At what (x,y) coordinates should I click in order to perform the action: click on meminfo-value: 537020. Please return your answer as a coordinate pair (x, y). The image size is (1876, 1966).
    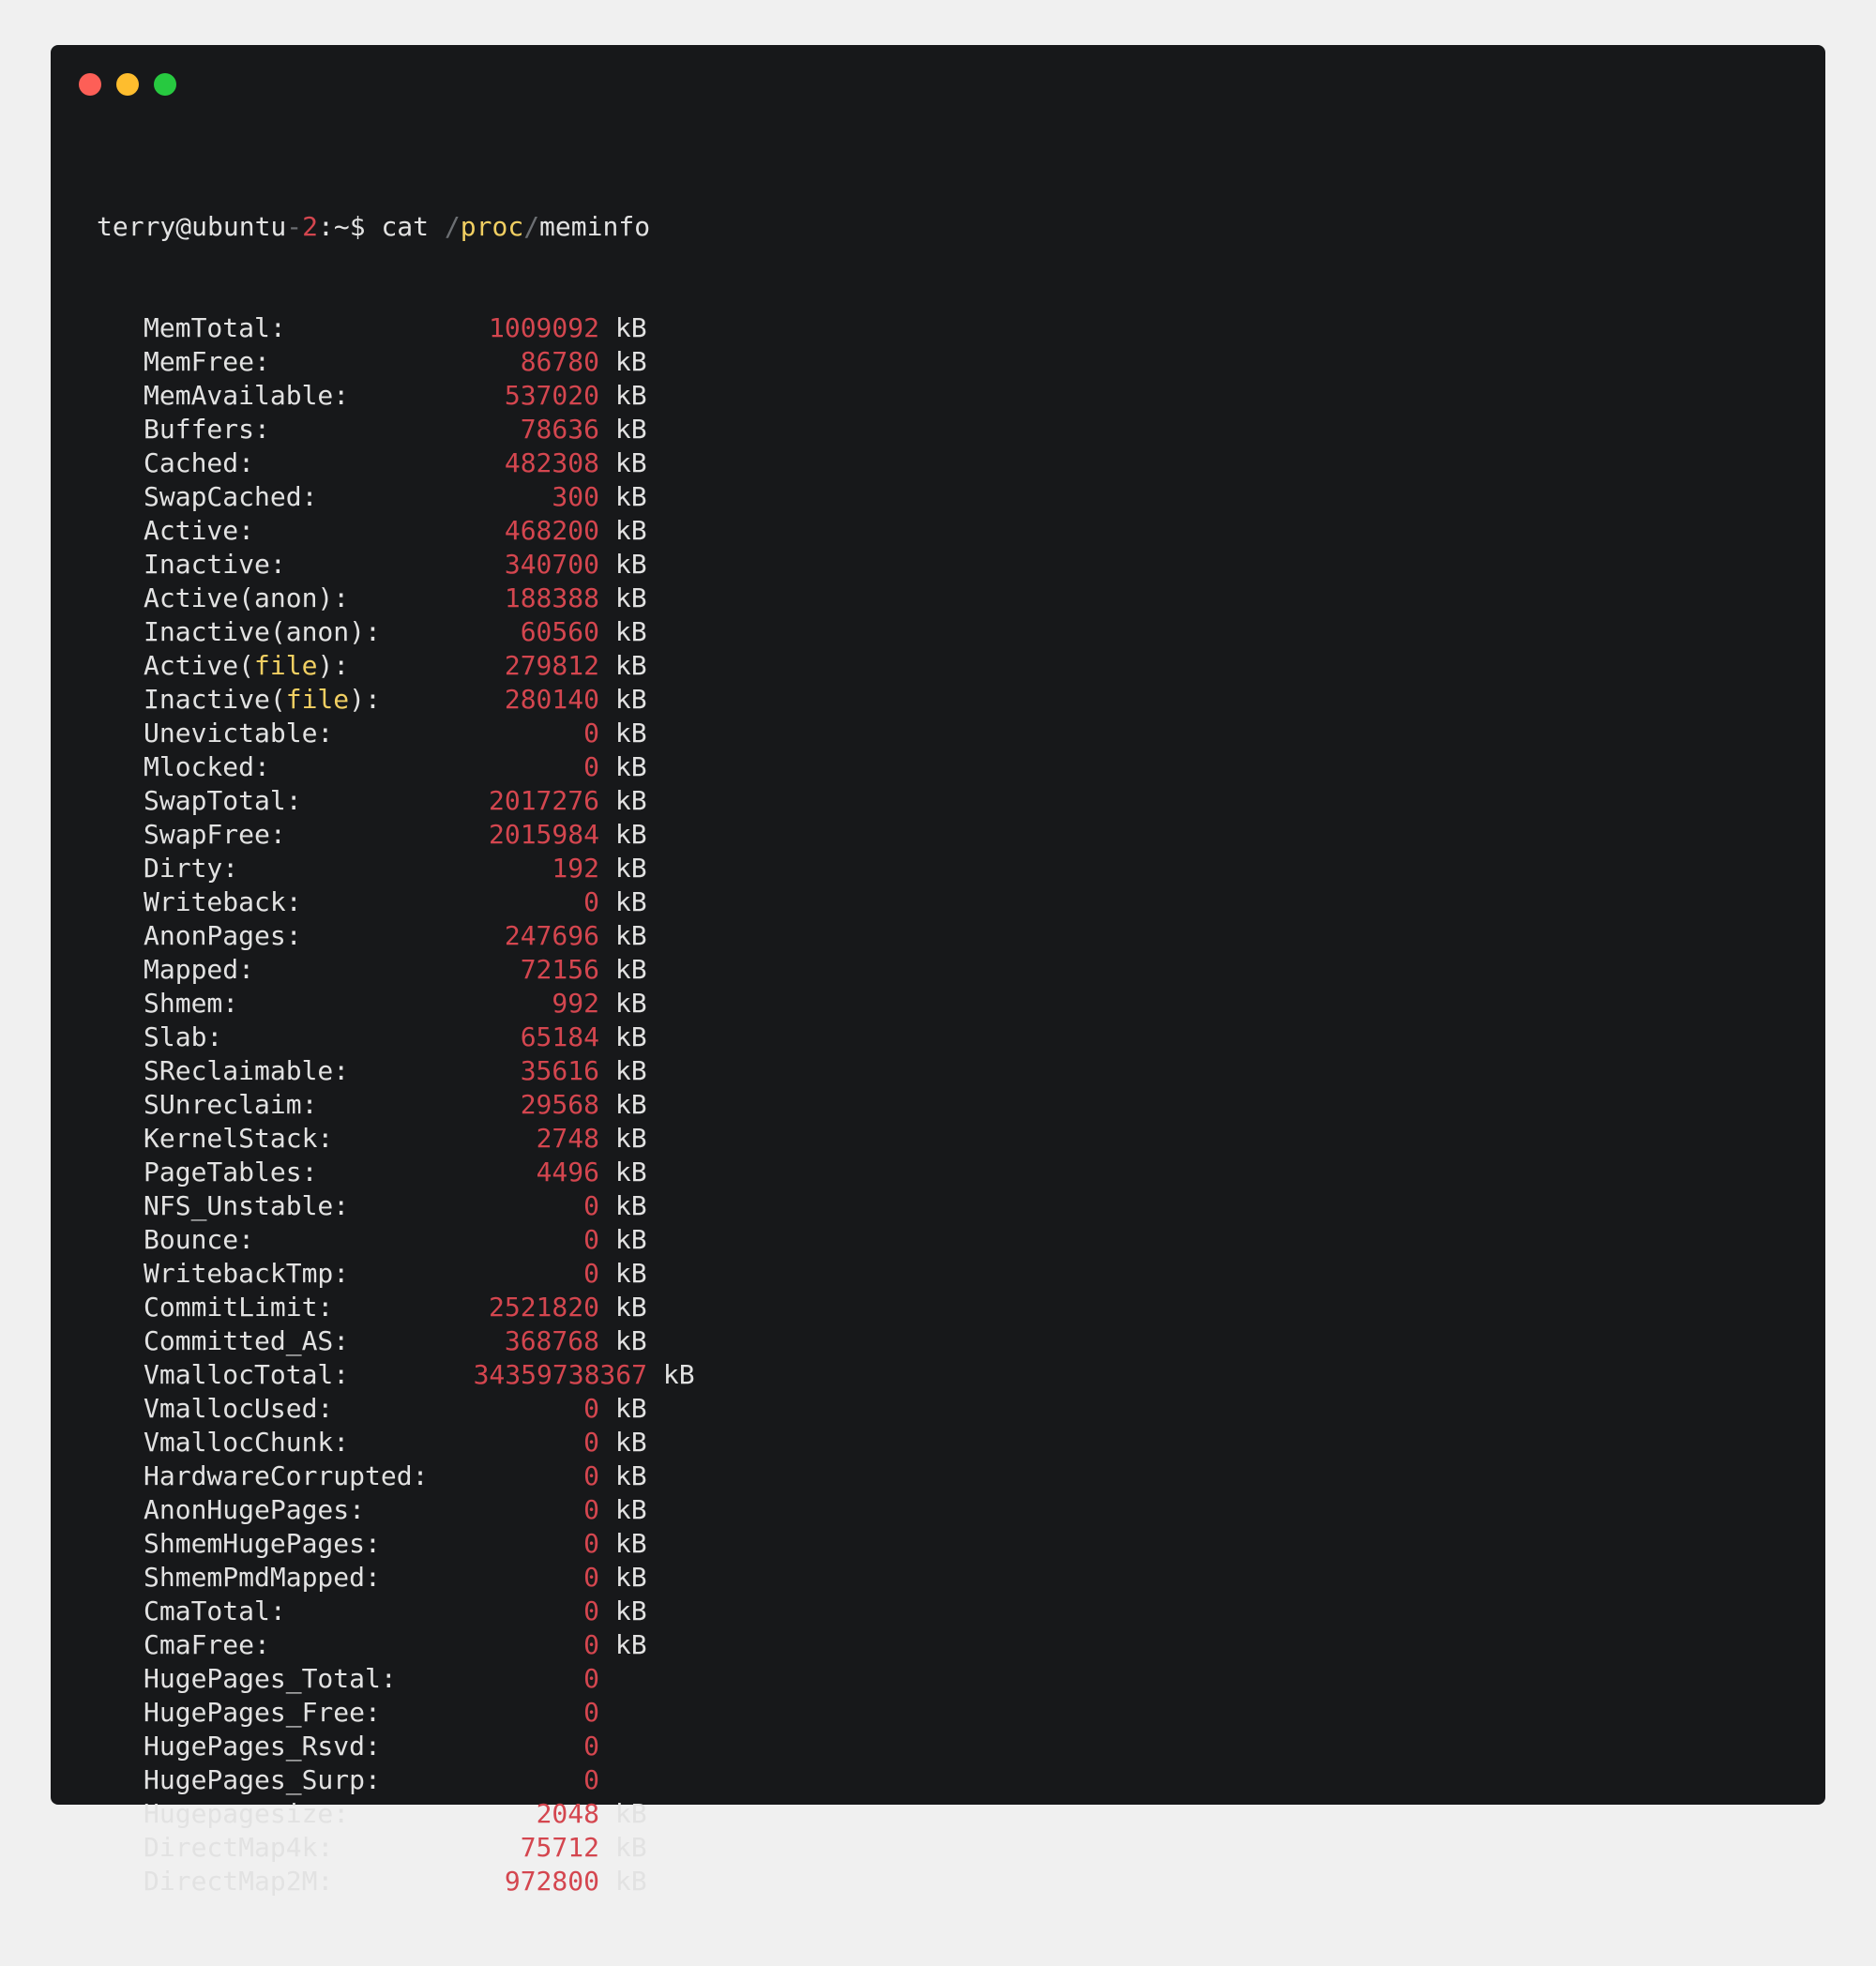
    Looking at the image, I should click on (551, 395).